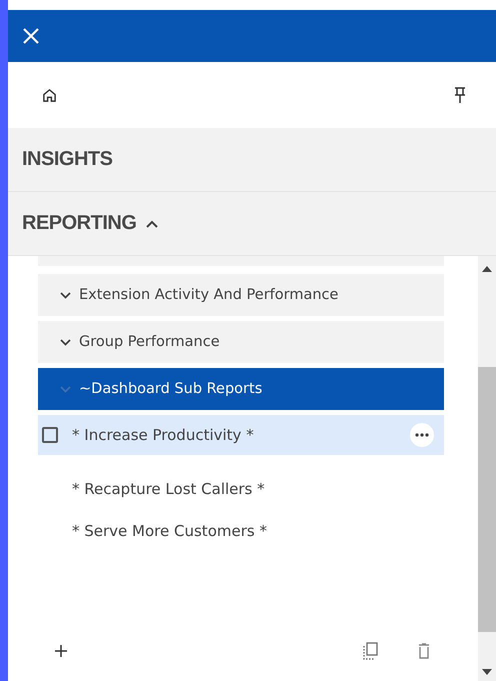  Describe the element at coordinates (241, 389) in the screenshot. I see `folder-item: ~Dashboard Sub Reports` at that location.